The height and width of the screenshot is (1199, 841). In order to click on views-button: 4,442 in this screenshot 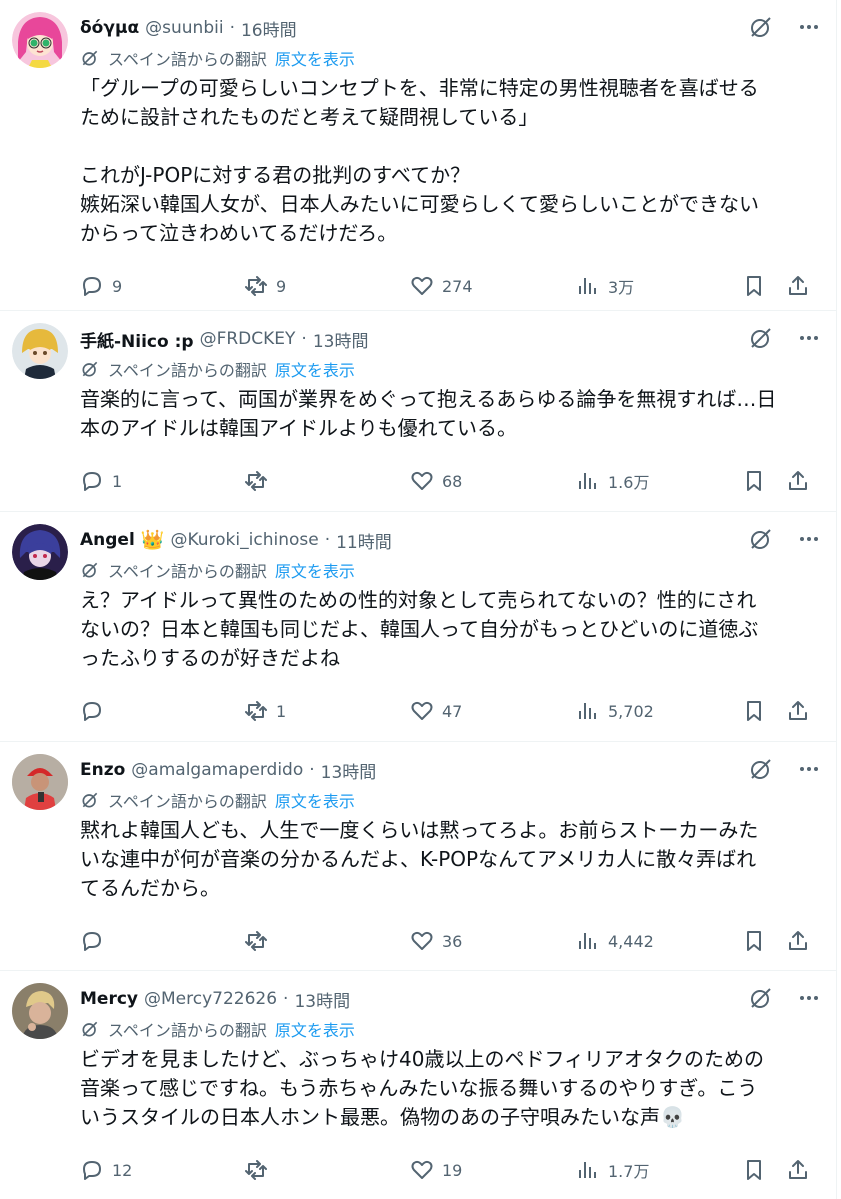, I will do `click(615, 941)`.